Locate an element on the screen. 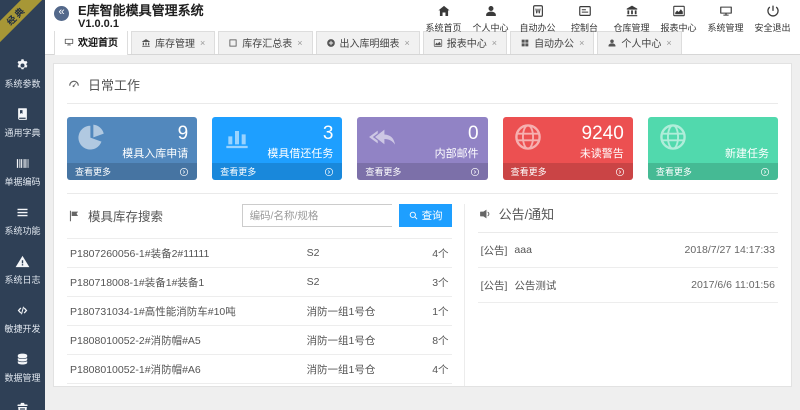  card-count: 9240 is located at coordinates (602, 133).